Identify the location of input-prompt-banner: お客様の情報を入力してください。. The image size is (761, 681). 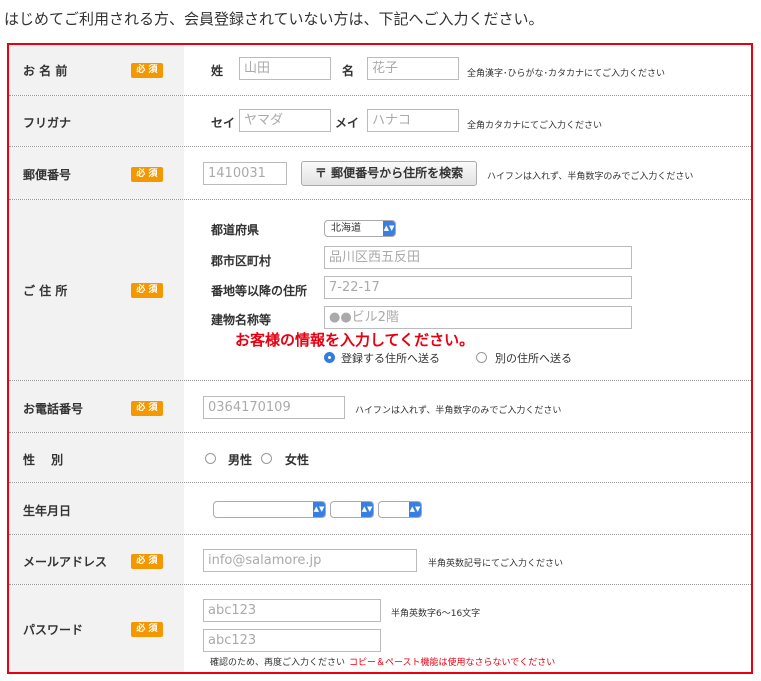
(355, 340).